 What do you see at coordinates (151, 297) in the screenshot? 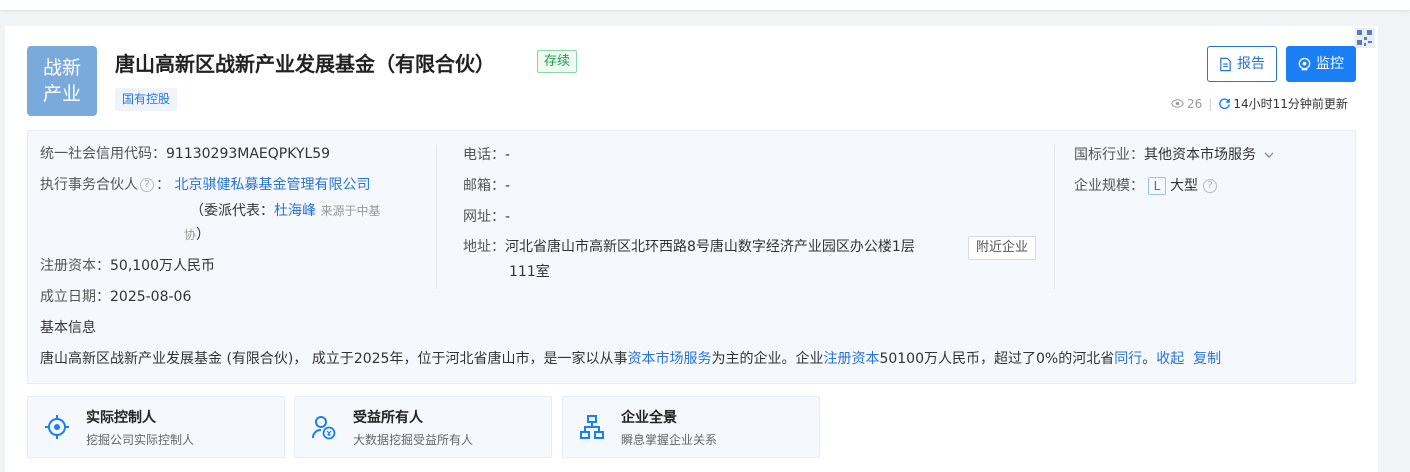
I see `founded-value: 2025-08-06` at bounding box center [151, 297].